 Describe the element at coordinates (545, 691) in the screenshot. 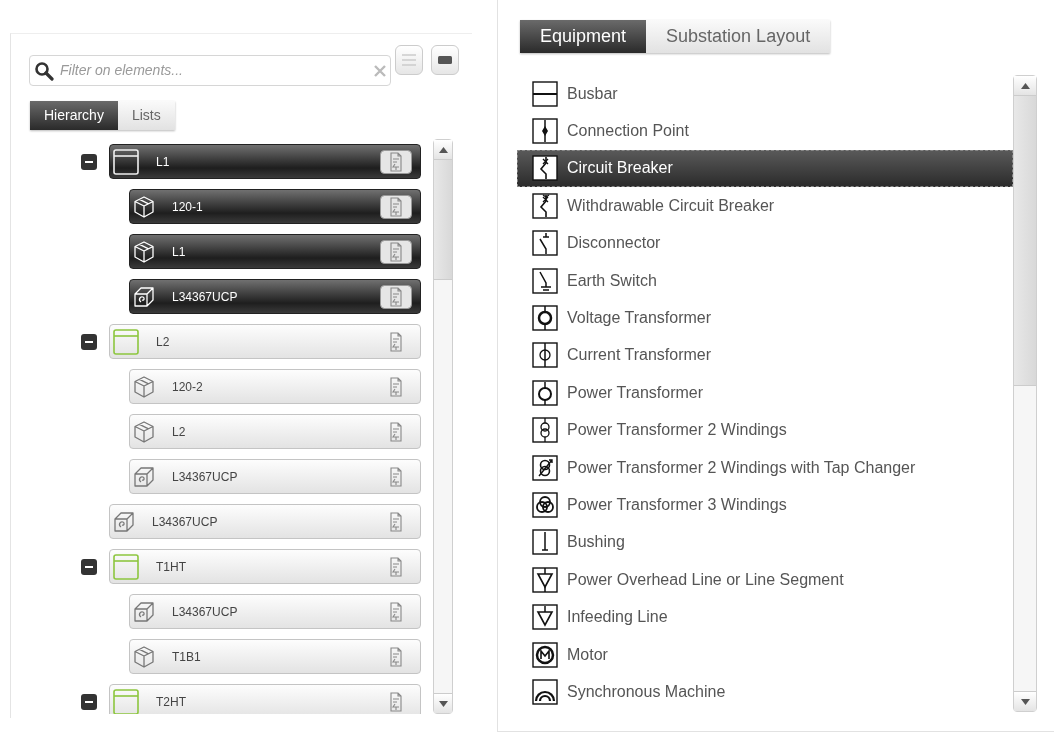

I see `machine-icon` at that location.